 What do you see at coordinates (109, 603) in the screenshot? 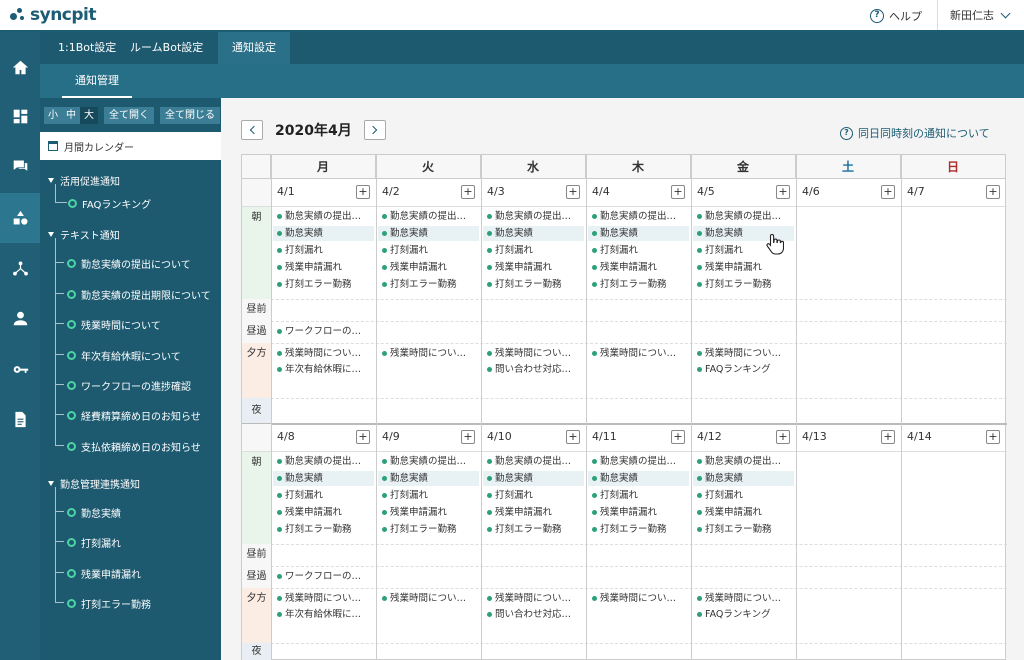
I see `sidebar-item: 打刻エラー勤務` at bounding box center [109, 603].